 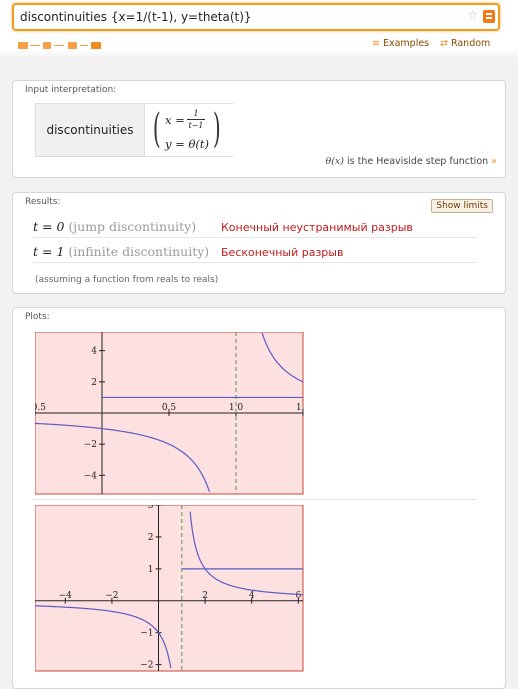 I want to click on plot-1-canvas: −0.50.51.01.5−4−224, so click(x=167, y=413).